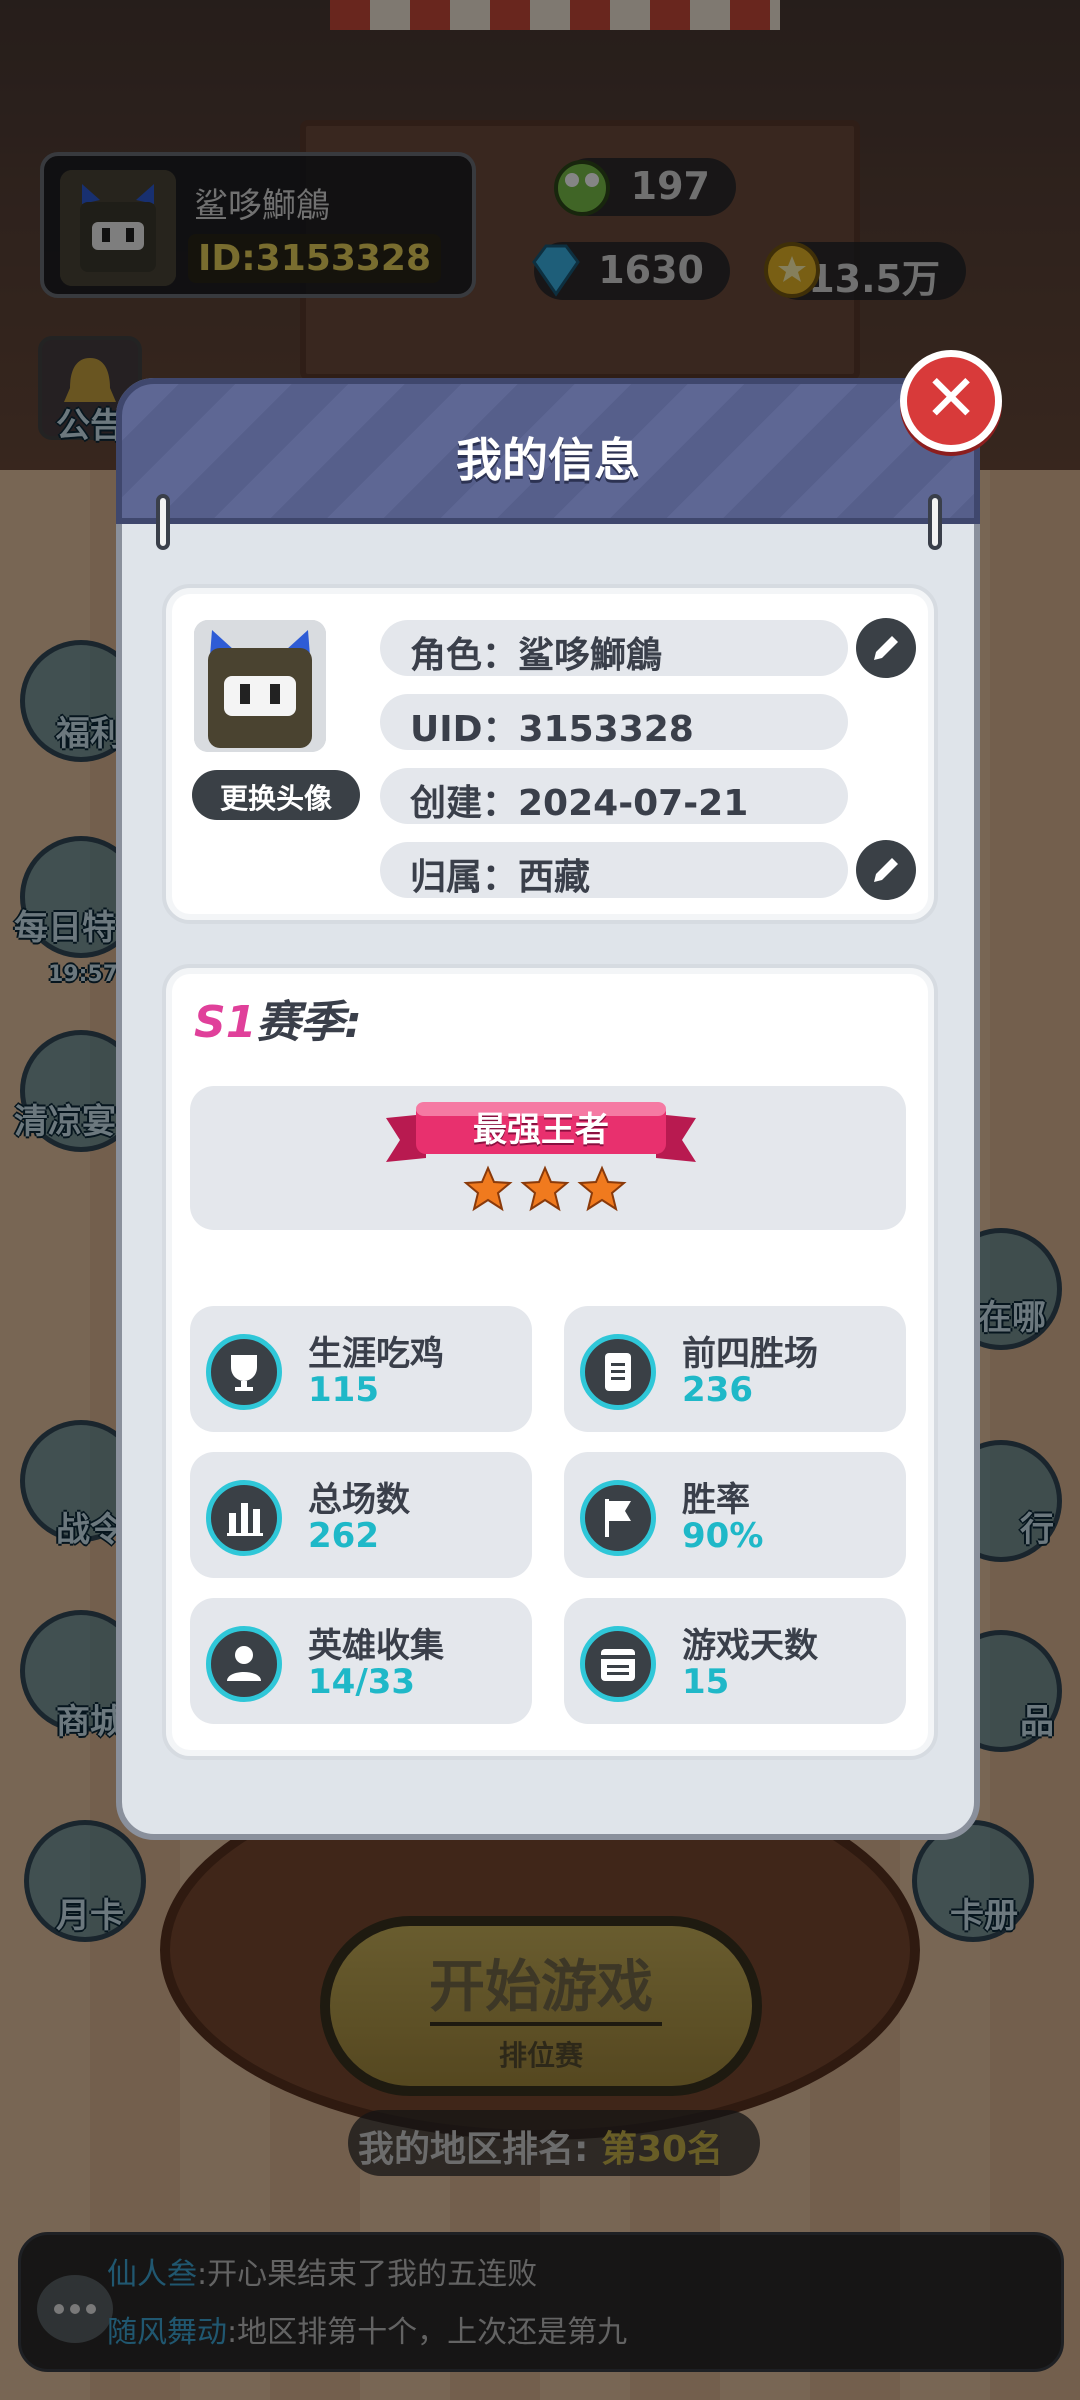 The width and height of the screenshot is (1080, 2400). What do you see at coordinates (614, 722) in the screenshot?
I see `uid-field: UID：3153328` at bounding box center [614, 722].